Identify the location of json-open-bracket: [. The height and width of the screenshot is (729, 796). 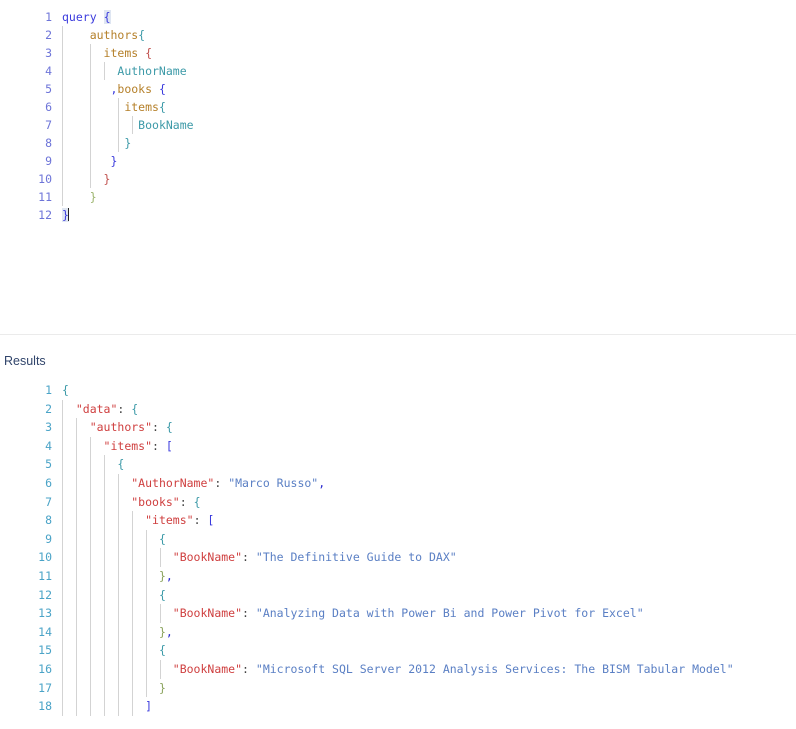
(211, 520).